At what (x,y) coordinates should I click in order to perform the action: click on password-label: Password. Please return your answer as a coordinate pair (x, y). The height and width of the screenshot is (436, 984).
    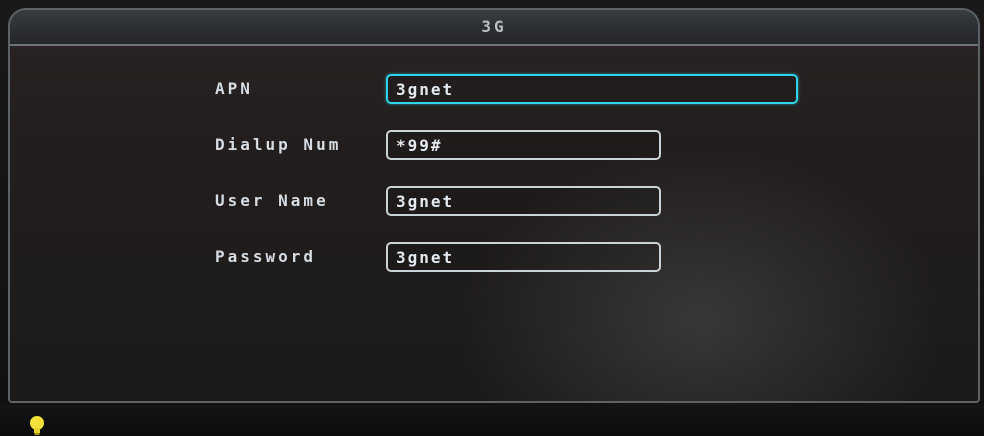
    Looking at the image, I should click on (266, 256).